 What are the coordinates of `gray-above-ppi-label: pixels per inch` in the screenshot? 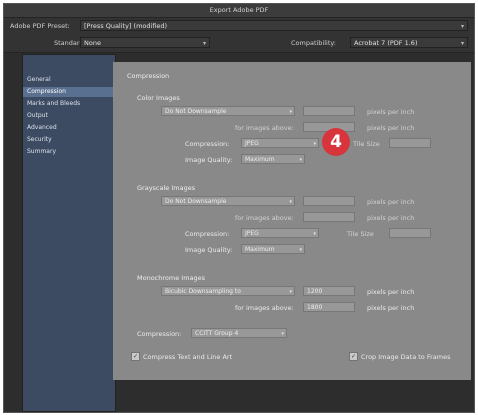 It's located at (391, 218).